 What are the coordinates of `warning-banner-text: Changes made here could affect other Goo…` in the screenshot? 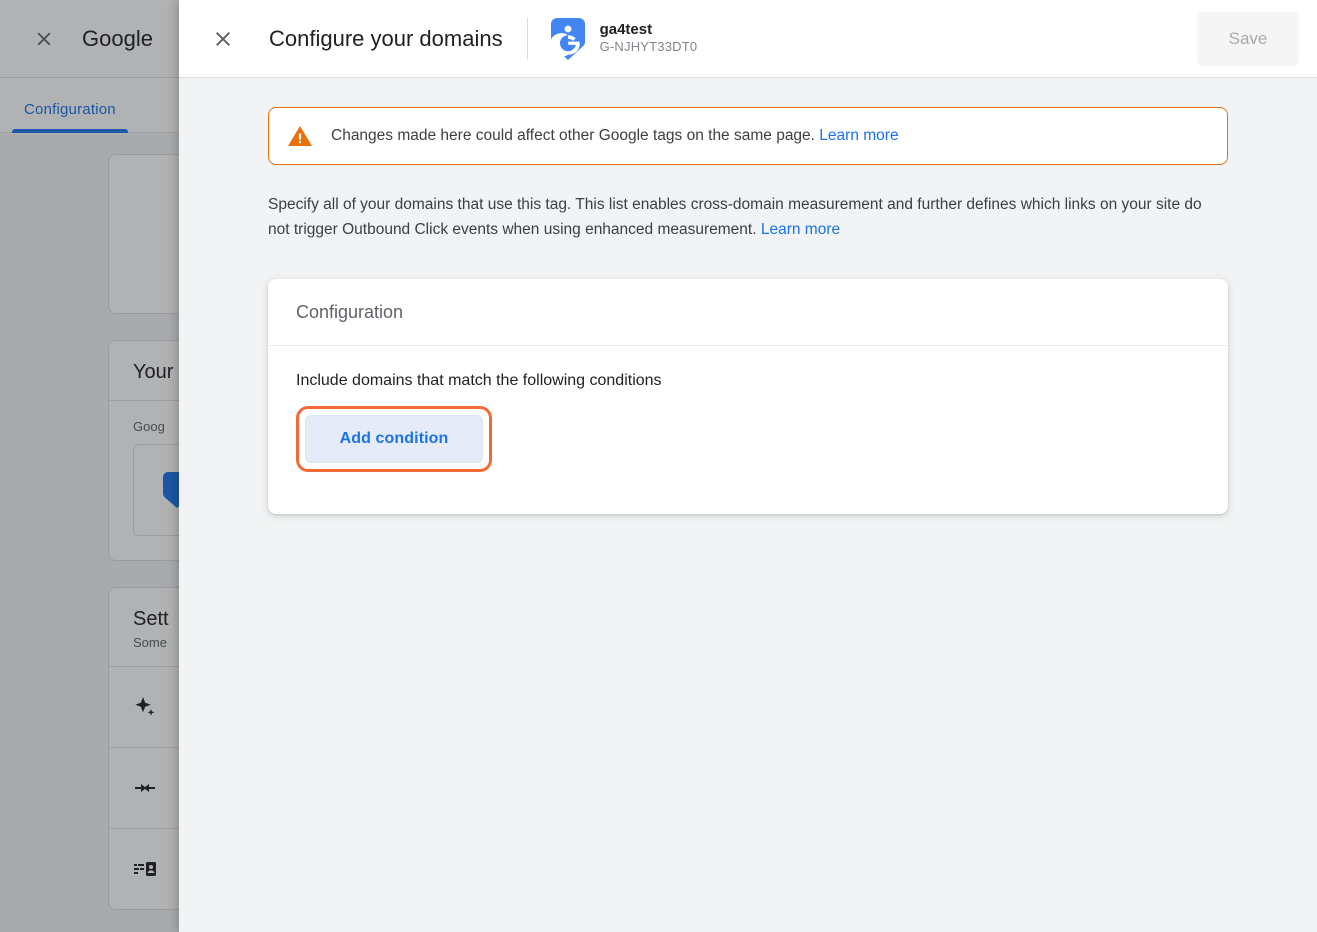 It's located at (615, 136).